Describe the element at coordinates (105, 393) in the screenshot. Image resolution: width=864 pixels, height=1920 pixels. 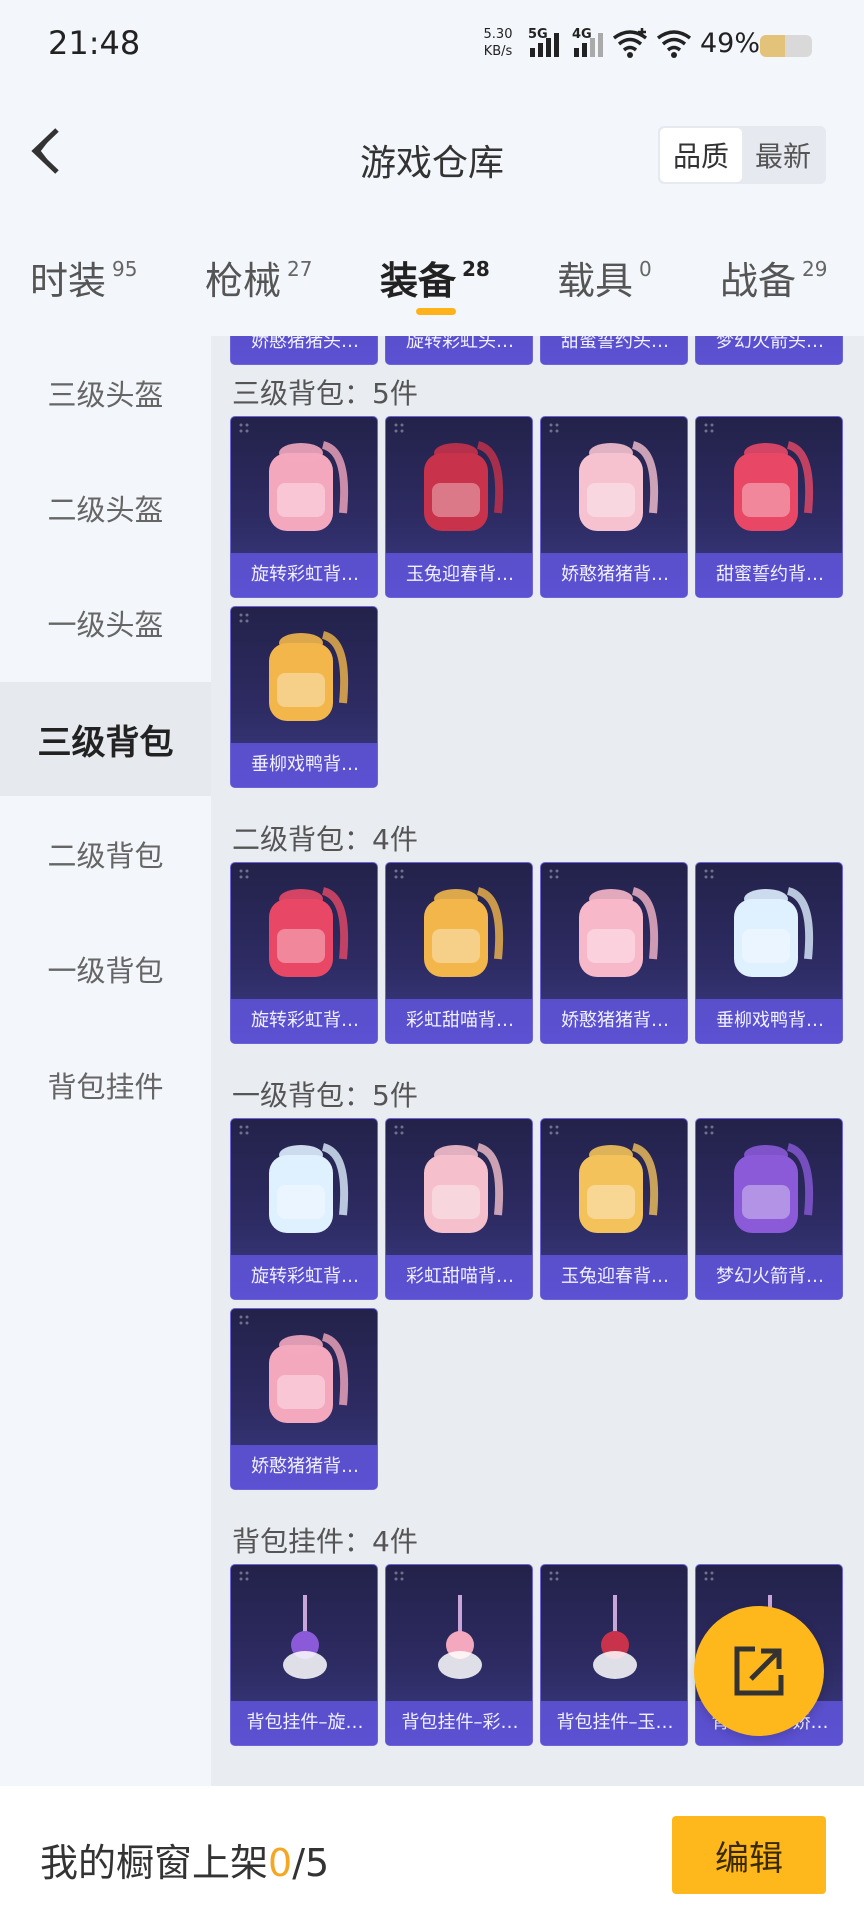
I see `sidebar-item-helmet-3: 三级头盔` at that location.